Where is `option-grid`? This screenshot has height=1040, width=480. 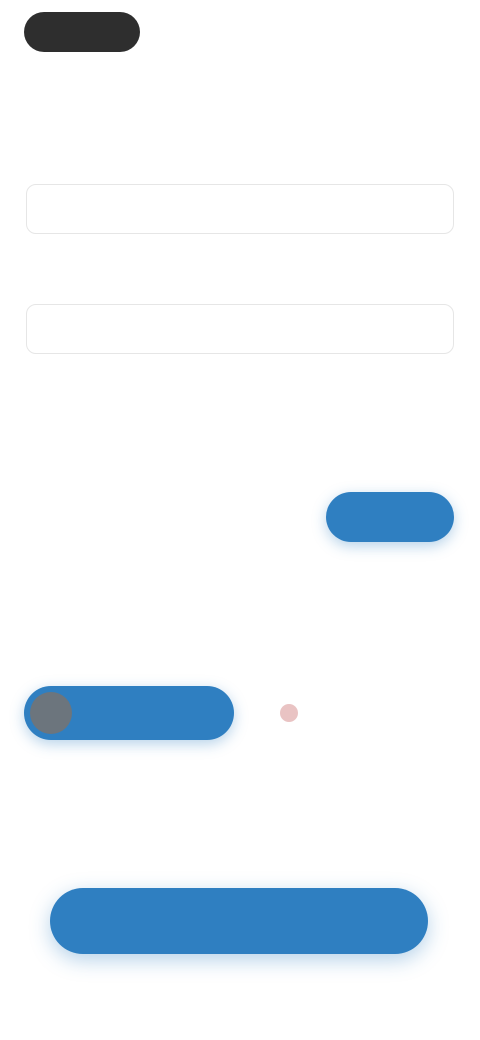
option-grid is located at coordinates (166, 521).